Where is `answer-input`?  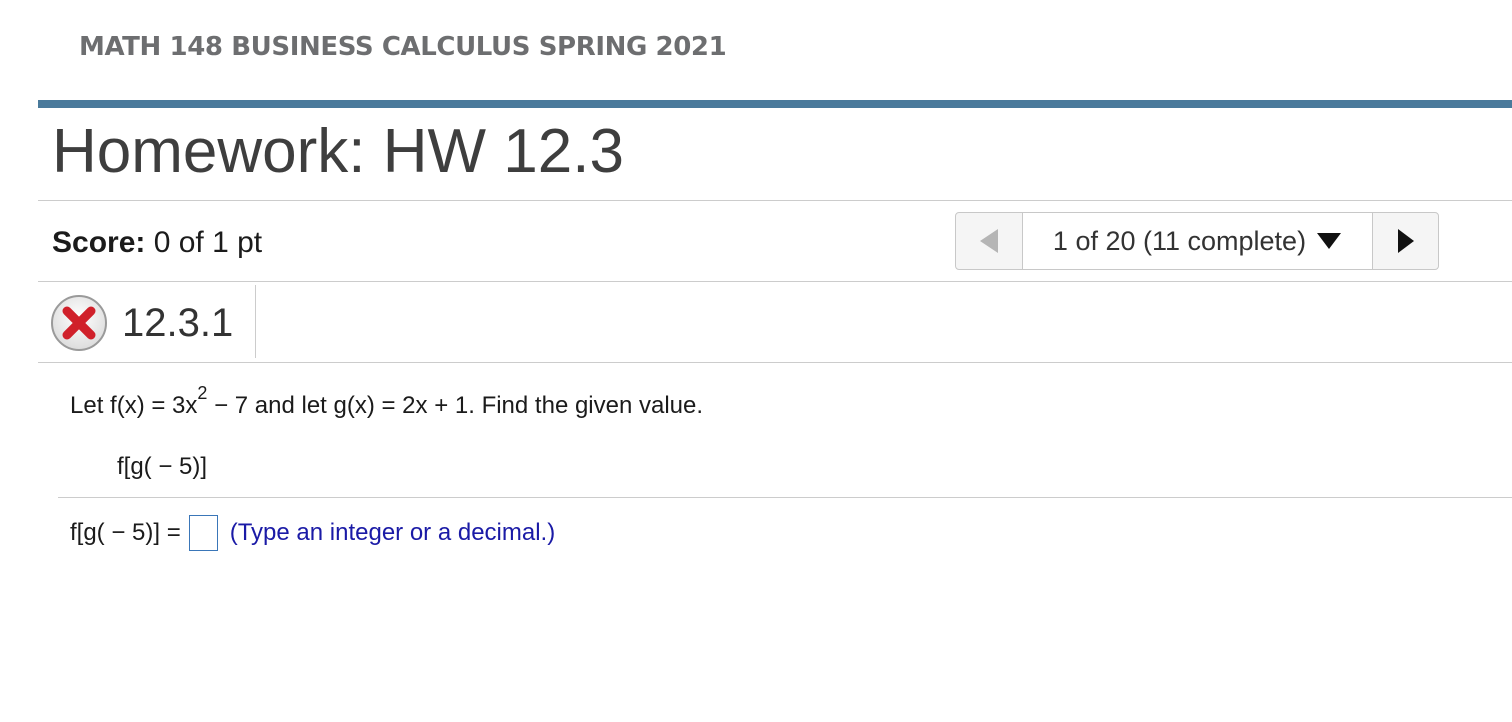 answer-input is located at coordinates (203, 533).